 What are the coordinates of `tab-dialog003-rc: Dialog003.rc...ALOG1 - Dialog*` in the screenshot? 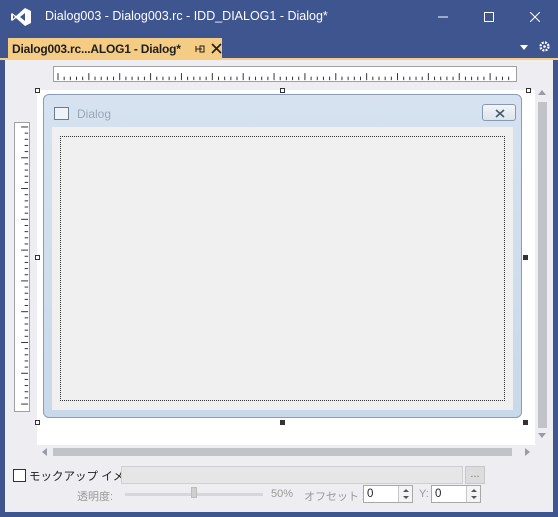 It's located at (115, 49).